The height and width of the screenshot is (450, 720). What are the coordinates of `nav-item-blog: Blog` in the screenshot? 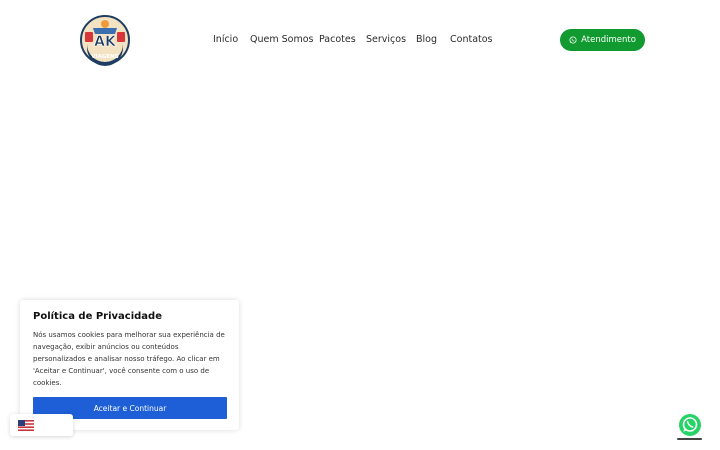 It's located at (426, 40).